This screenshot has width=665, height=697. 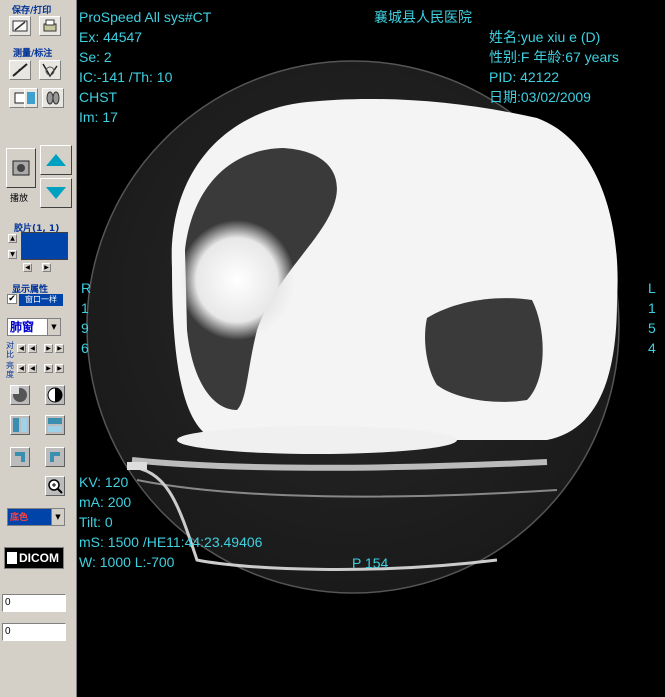 I want to click on slice-thickness: IC:-141 /Th: 10, so click(x=126, y=77).